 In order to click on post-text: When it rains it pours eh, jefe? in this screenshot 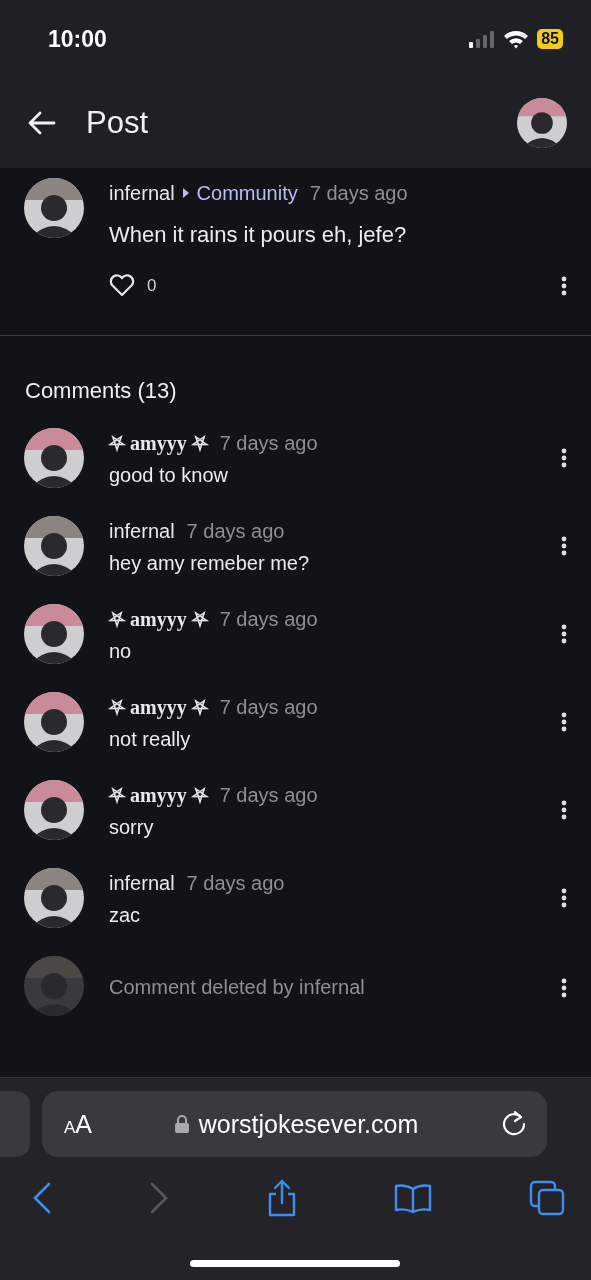, I will do `click(258, 235)`.